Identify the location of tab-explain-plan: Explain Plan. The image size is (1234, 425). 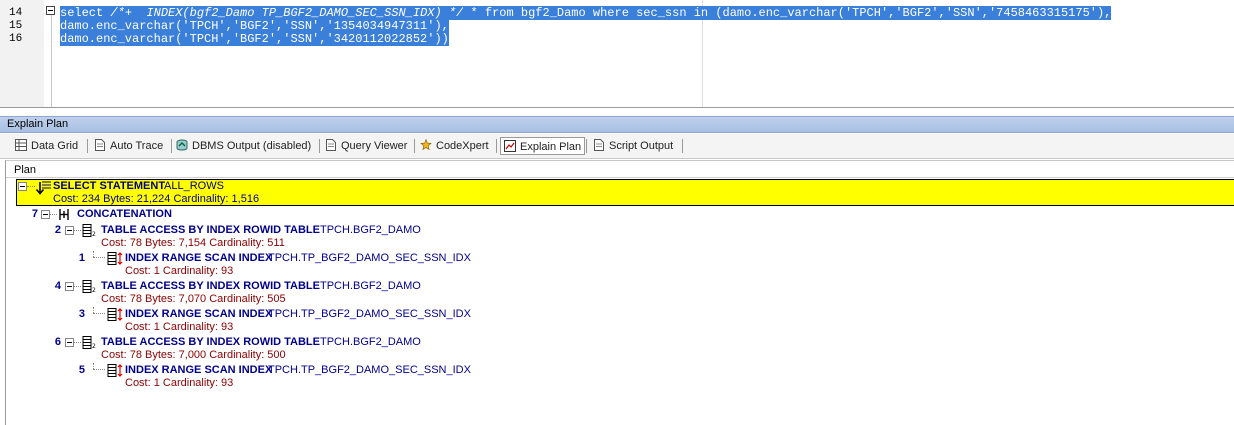
(543, 146).